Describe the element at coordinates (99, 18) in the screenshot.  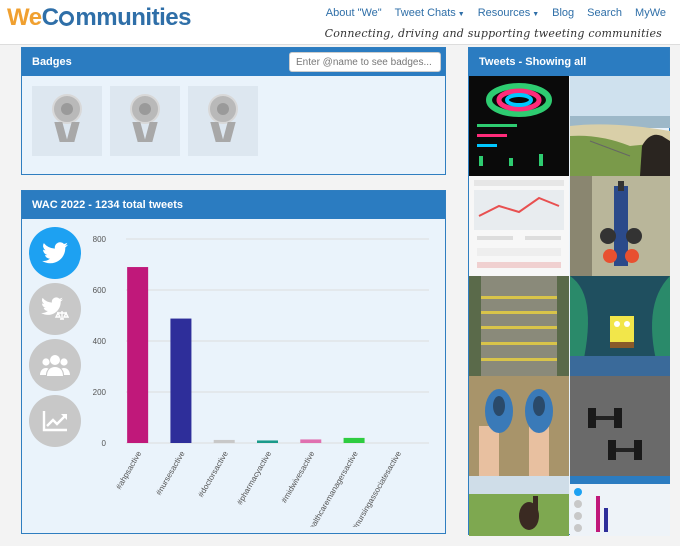
I see `site-logo: WeC mmunities` at that location.